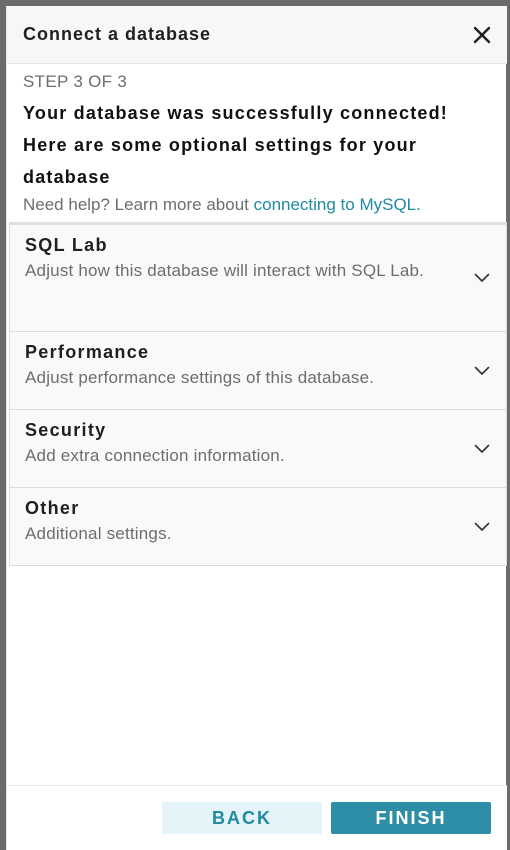  What do you see at coordinates (52, 508) in the screenshot?
I see `panel-title: Other` at bounding box center [52, 508].